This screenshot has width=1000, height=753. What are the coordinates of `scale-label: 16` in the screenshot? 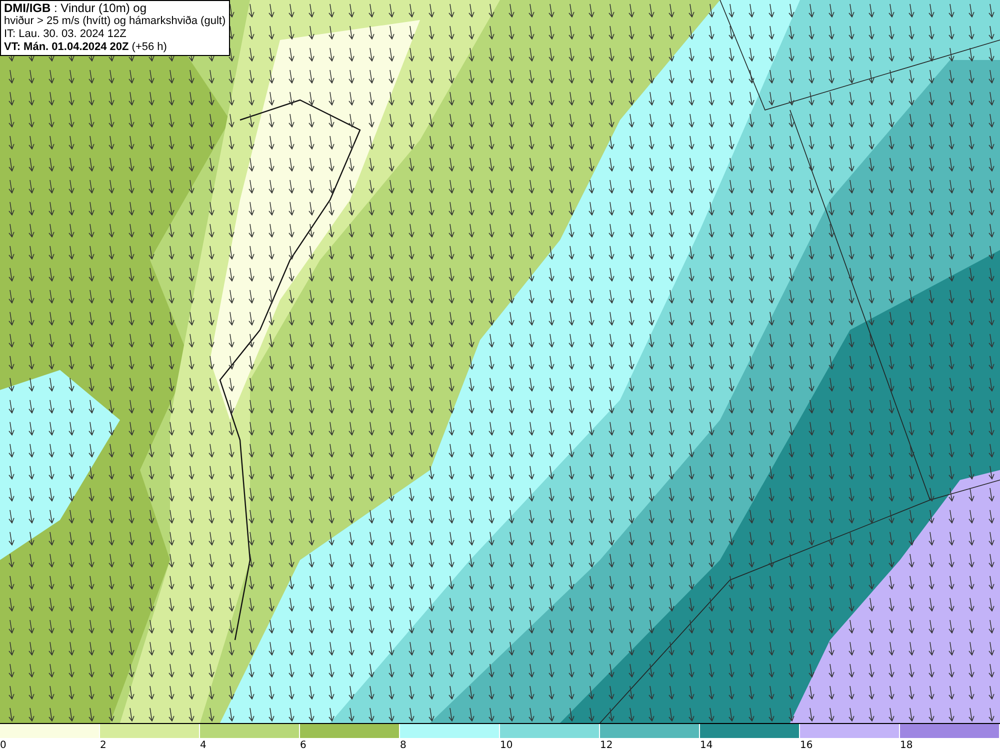 It's located at (806, 745).